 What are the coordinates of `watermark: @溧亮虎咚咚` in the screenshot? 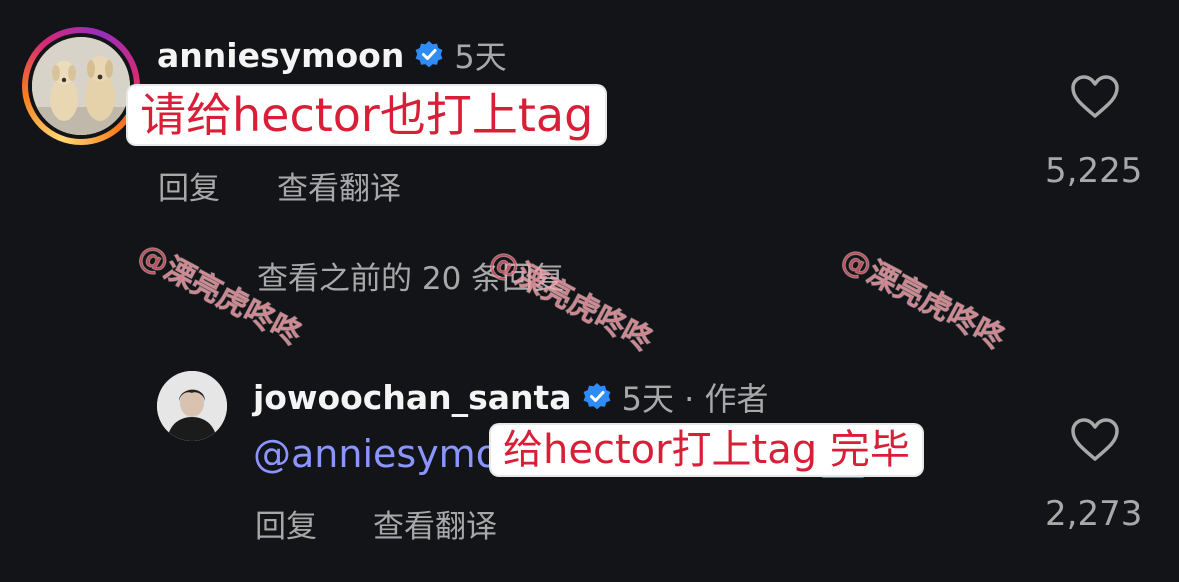 It's located at (922, 299).